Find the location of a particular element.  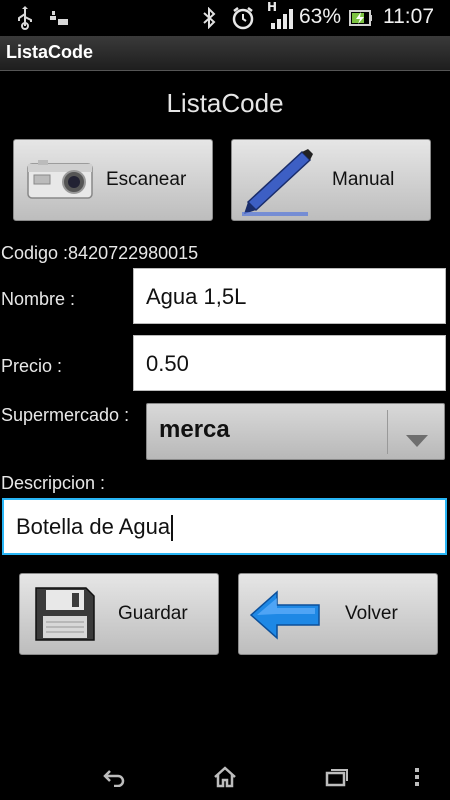

home-nav-icon is located at coordinates (225, 777).